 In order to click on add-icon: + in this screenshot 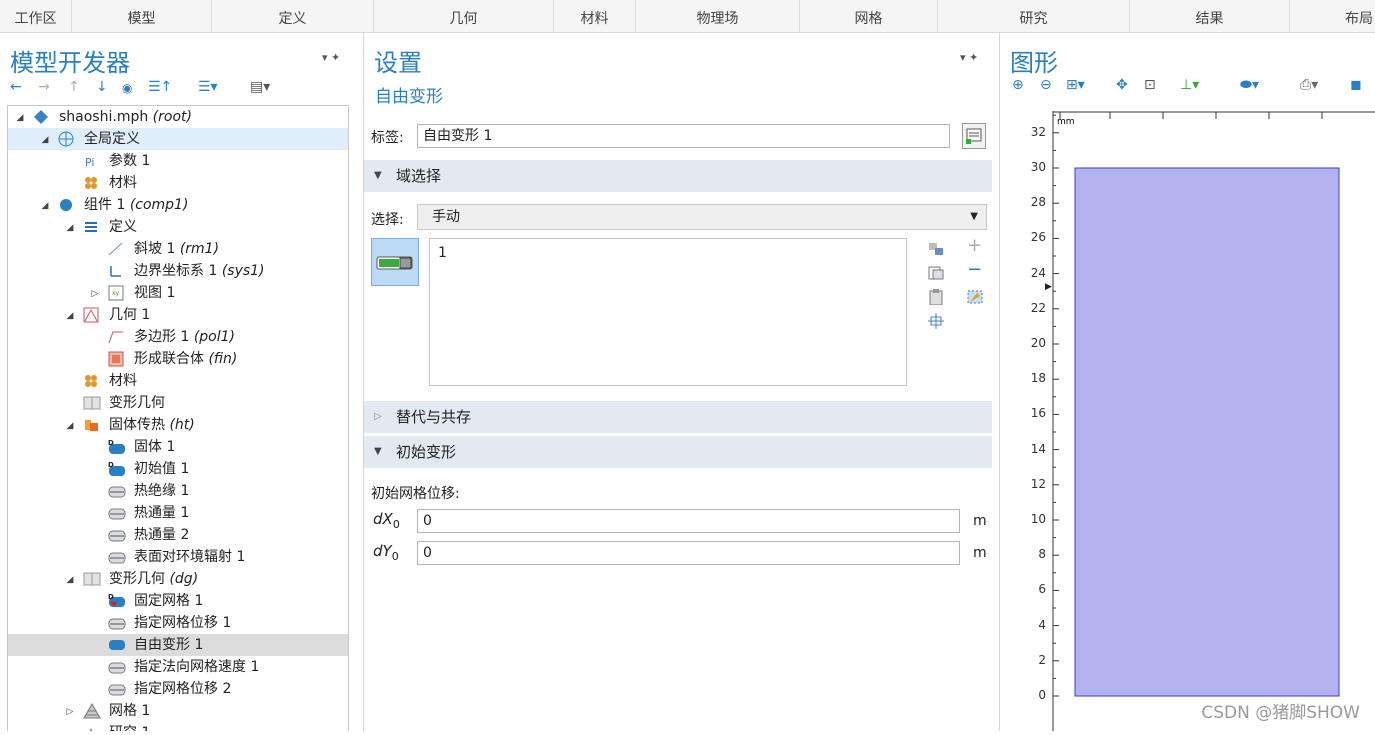, I will do `click(974, 245)`.